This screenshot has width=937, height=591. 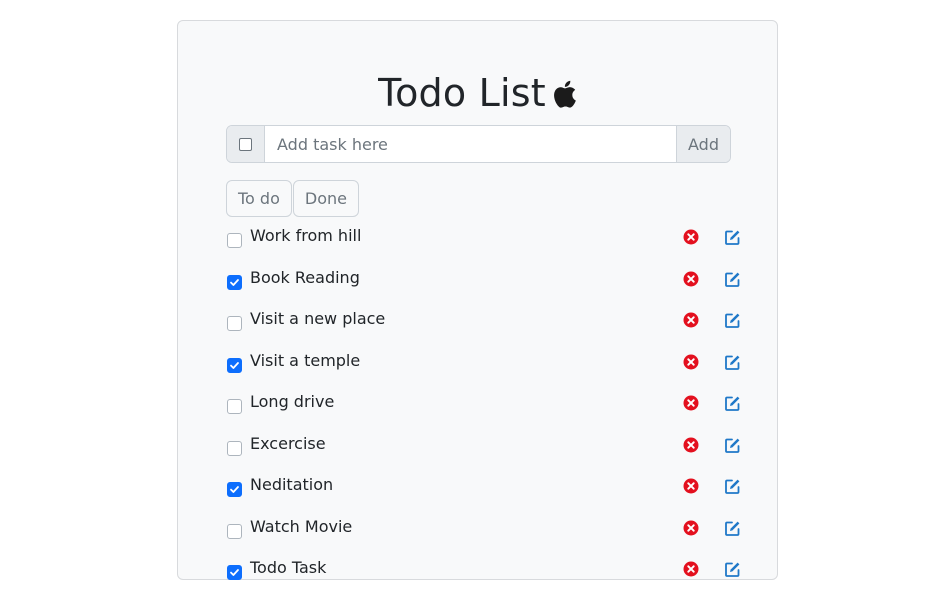 I want to click on page-title: Todo List, so click(x=477, y=93).